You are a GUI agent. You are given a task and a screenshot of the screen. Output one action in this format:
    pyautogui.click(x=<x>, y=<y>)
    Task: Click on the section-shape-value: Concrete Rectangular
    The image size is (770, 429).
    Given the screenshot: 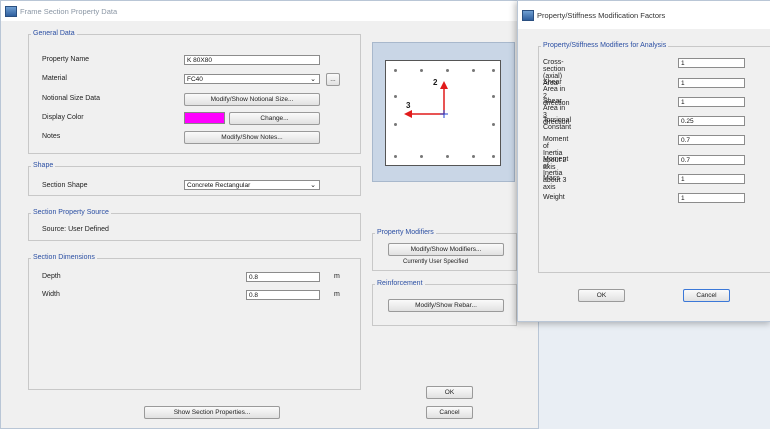 What is the action you would take?
    pyautogui.click(x=219, y=185)
    